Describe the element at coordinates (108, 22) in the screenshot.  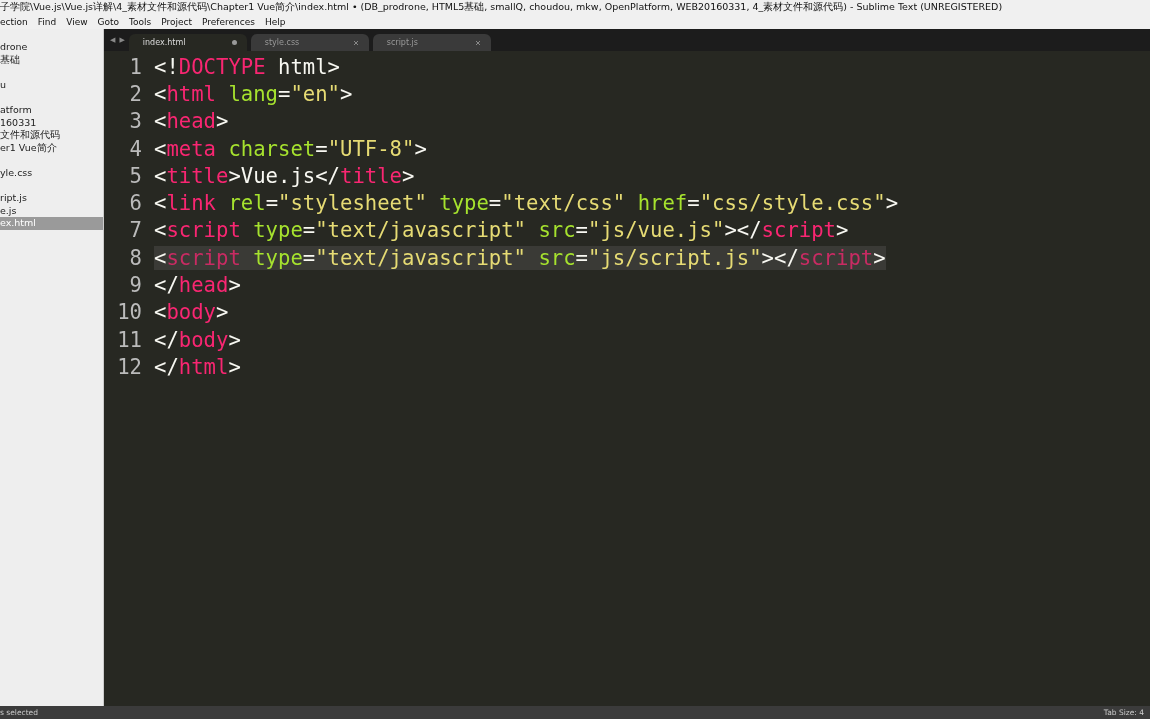
I see `menu-item: Goto` at that location.